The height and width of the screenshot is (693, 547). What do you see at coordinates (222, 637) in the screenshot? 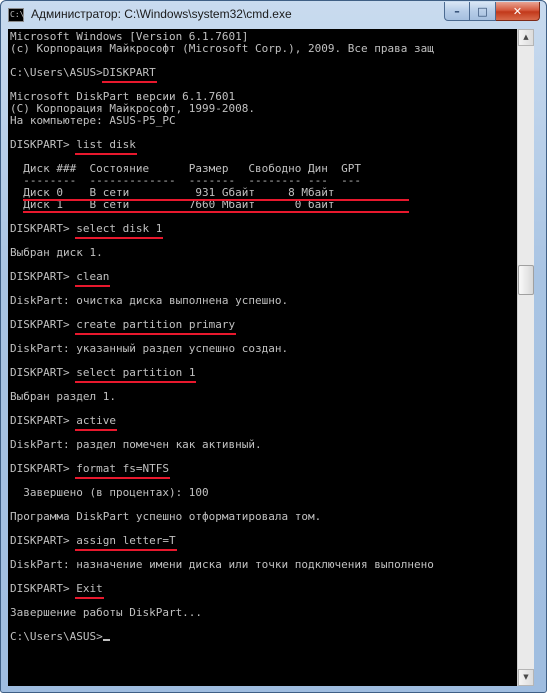
I see `current-prompt-line: C:\Users\ASUS>` at bounding box center [222, 637].